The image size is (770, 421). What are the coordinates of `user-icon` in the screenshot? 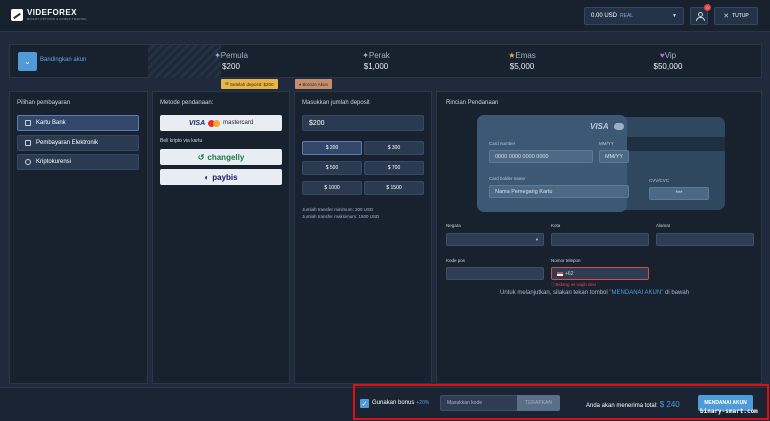 It's located at (700, 16).